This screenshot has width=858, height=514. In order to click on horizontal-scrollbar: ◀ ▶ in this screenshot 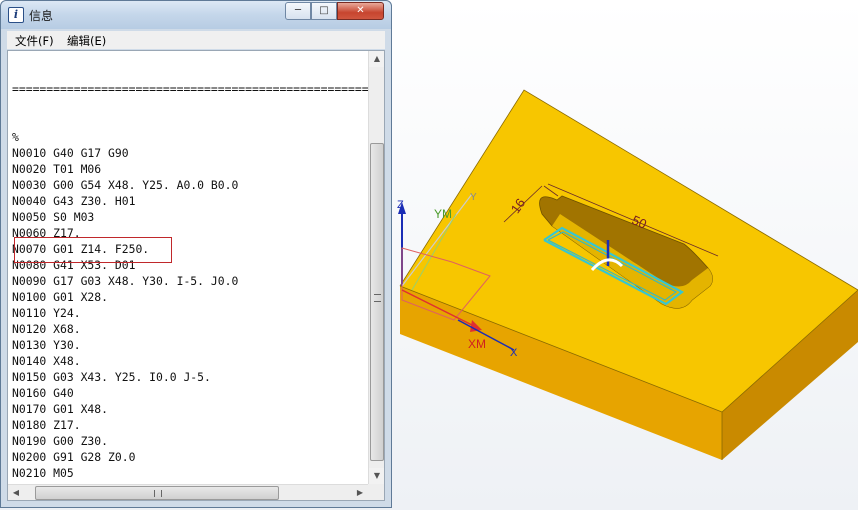, I will do `click(188, 492)`.